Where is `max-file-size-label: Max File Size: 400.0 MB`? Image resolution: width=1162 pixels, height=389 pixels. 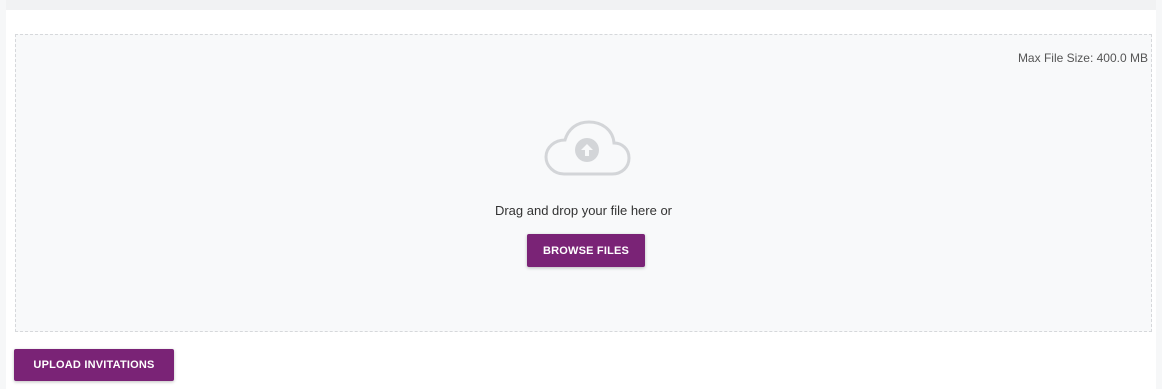 max-file-size-label: Max File Size: 400.0 MB is located at coordinates (1082, 58).